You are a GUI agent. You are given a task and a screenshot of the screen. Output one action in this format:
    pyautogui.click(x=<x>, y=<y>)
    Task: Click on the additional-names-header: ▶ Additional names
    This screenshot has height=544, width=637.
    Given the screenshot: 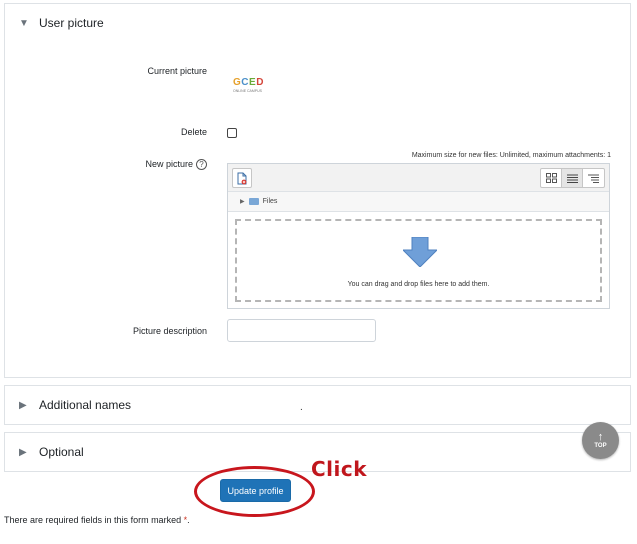 What is the action you would take?
    pyautogui.click(x=317, y=405)
    